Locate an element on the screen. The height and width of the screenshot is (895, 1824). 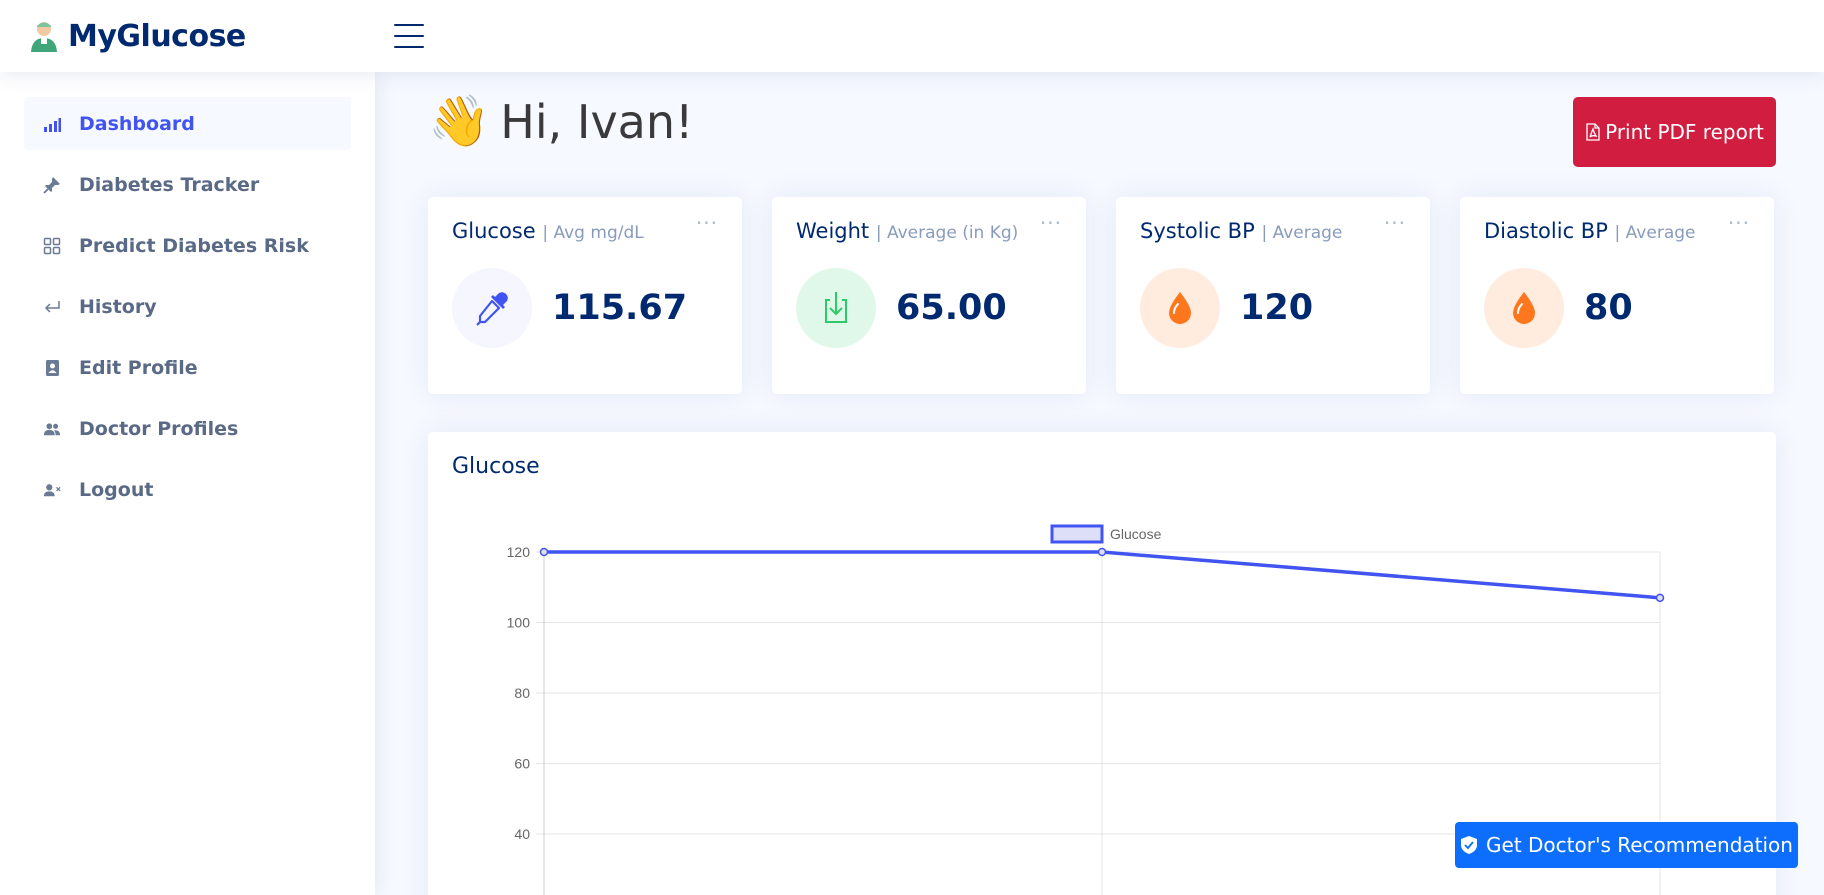
greeting-text: Hi, Ivan! is located at coordinates (597, 121).